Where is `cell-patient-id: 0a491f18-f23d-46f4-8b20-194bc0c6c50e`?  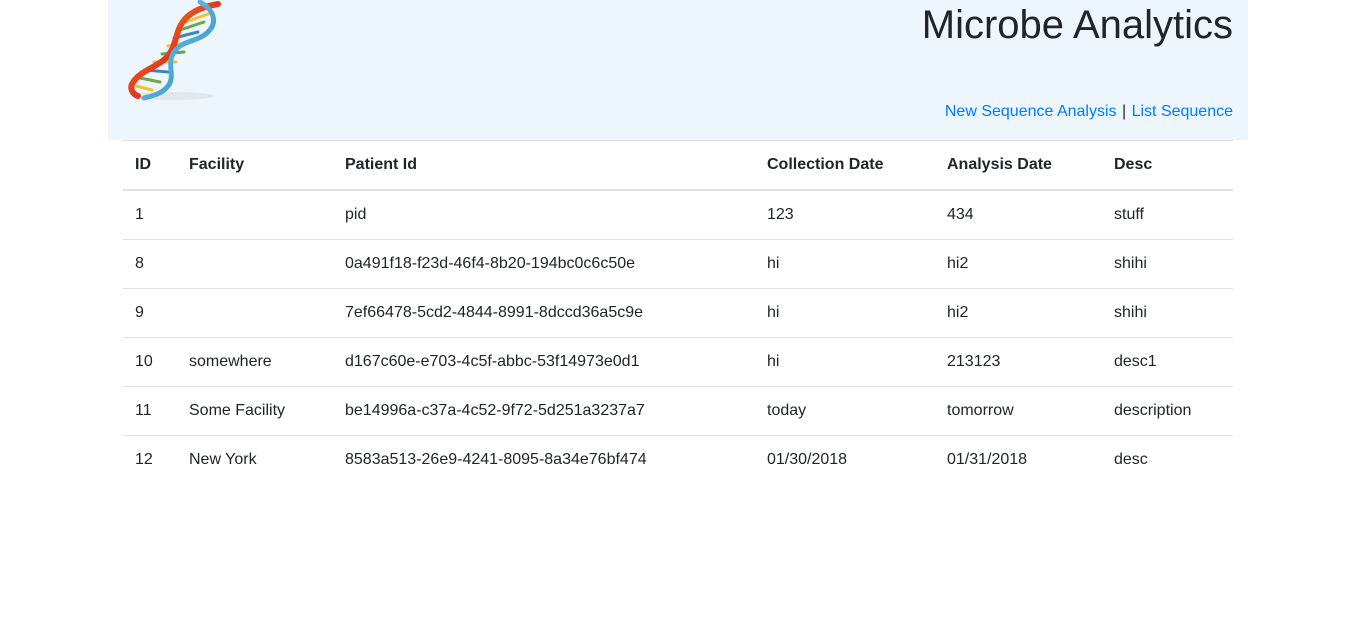
cell-patient-id: 0a491f18-f23d-46f4-8b20-194bc0c6c50e is located at coordinates (544, 264).